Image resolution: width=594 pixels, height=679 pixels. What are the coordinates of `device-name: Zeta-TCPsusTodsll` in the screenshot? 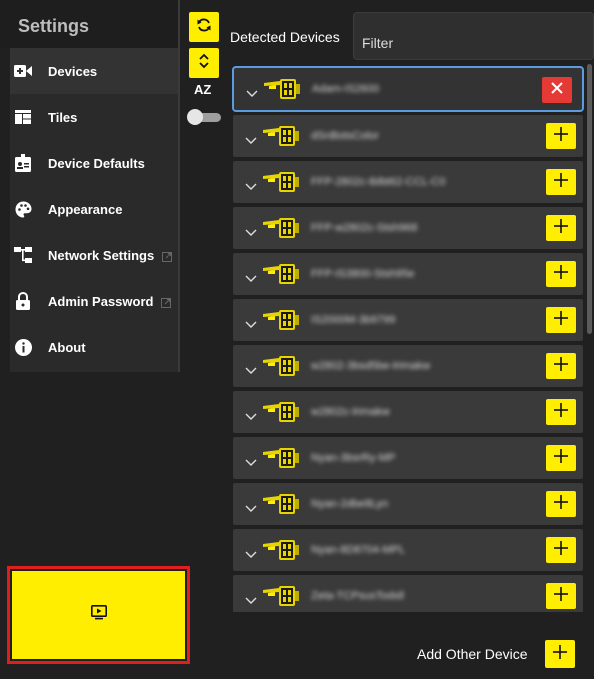 It's located at (357, 596).